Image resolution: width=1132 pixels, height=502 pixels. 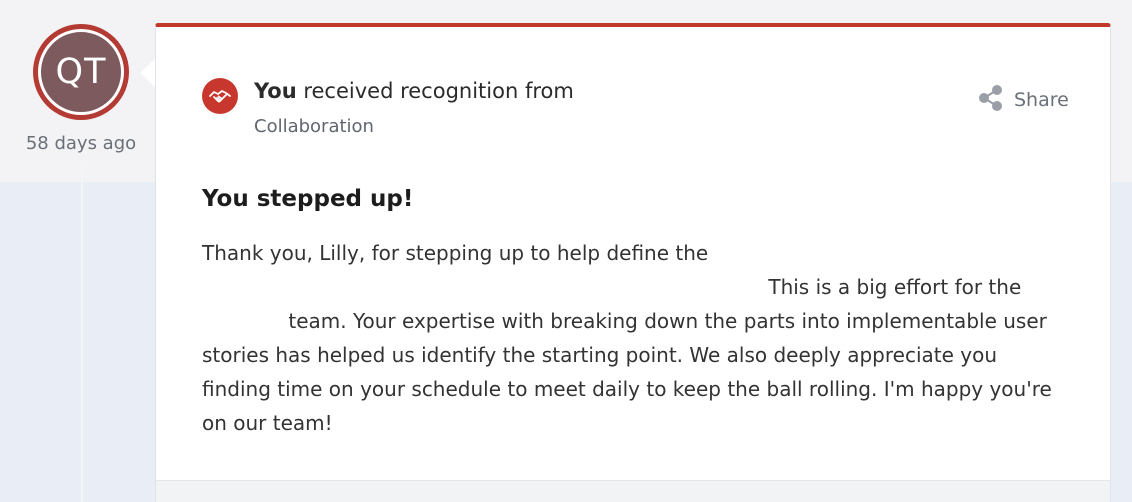 What do you see at coordinates (991, 100) in the screenshot?
I see `share-icon` at bounding box center [991, 100].